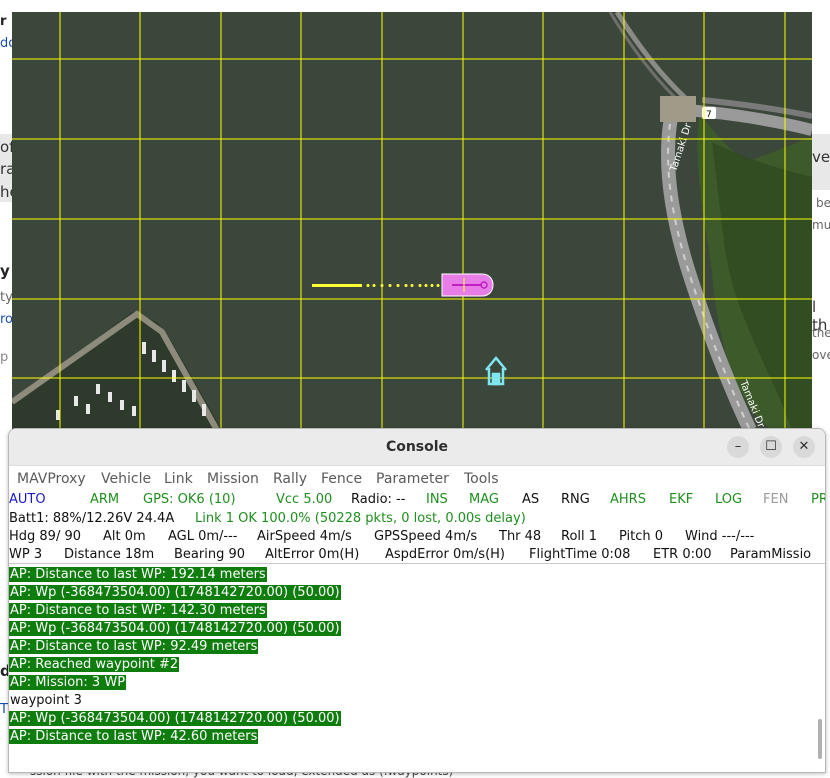  I want to click on log-line: AP: Distance to last WP: 192.14 meters, so click(409, 575).